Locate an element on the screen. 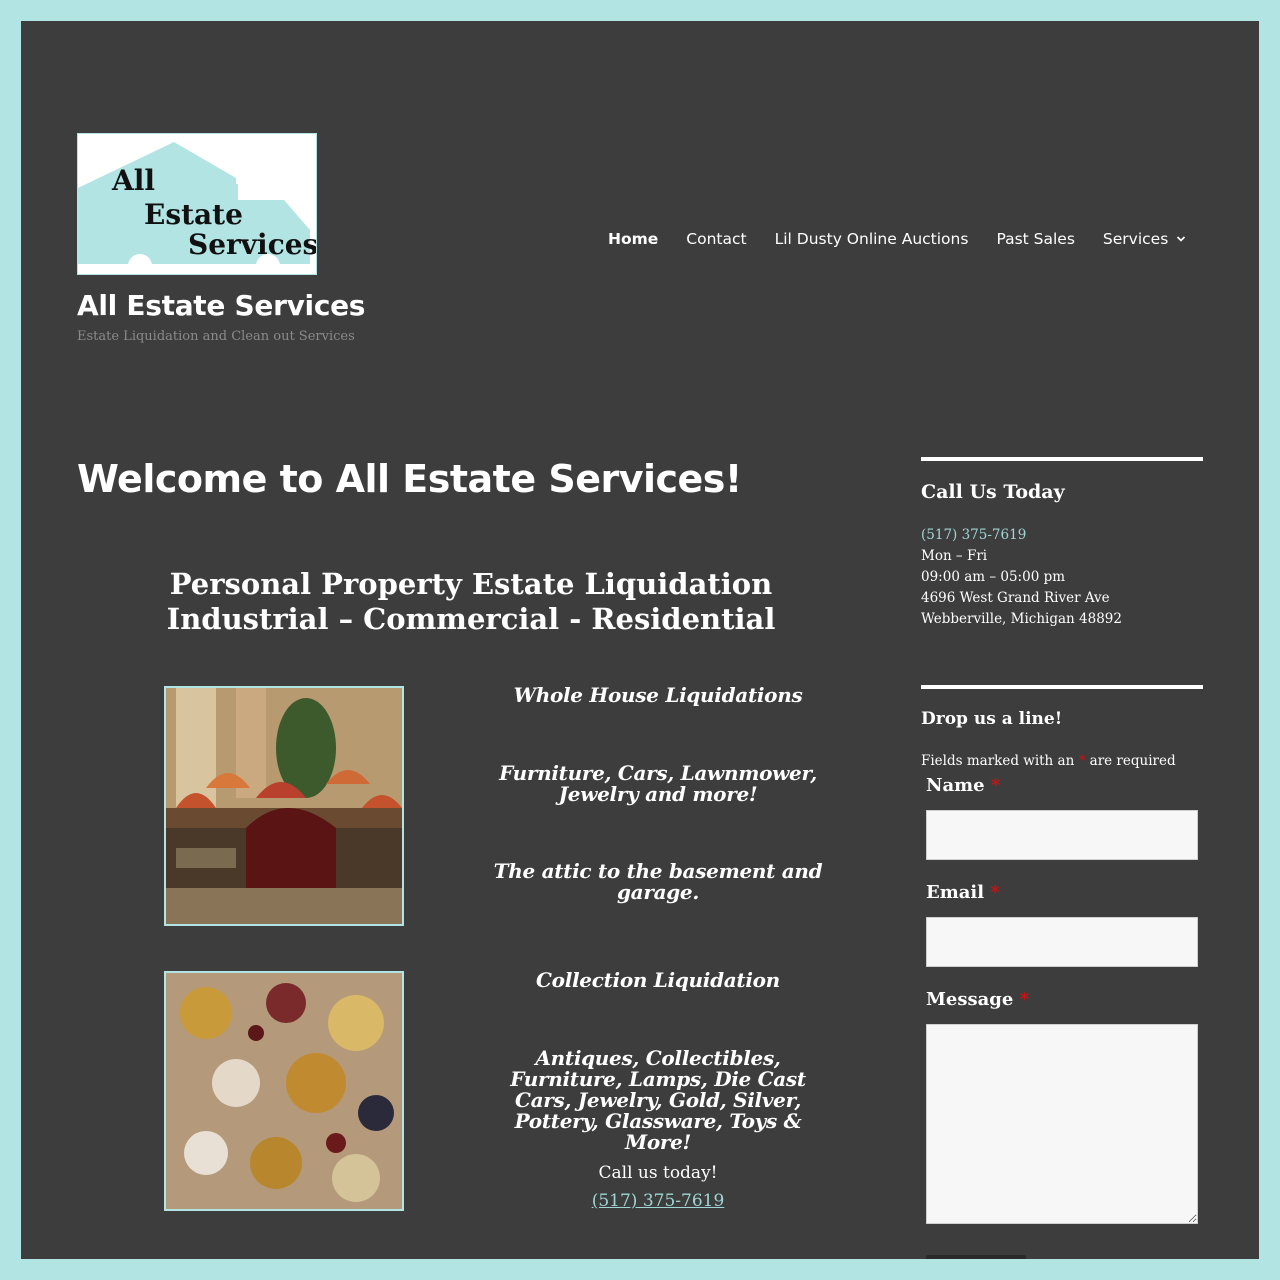  nav-services: Services is located at coordinates (1144, 239).